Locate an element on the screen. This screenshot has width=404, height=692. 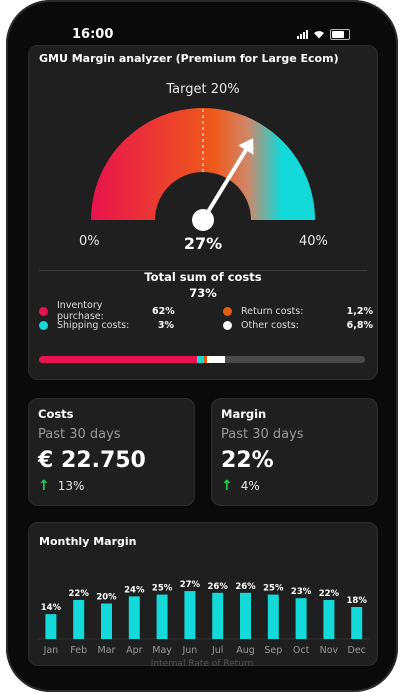
costs-card: Costs Past 30 days € 22.750 ↑ 13% is located at coordinates (111, 452).